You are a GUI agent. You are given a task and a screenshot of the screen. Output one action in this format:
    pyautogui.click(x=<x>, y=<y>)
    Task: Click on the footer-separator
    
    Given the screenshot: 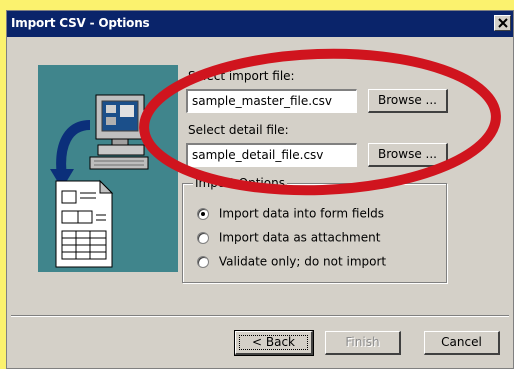 What is the action you would take?
    pyautogui.click(x=260, y=316)
    